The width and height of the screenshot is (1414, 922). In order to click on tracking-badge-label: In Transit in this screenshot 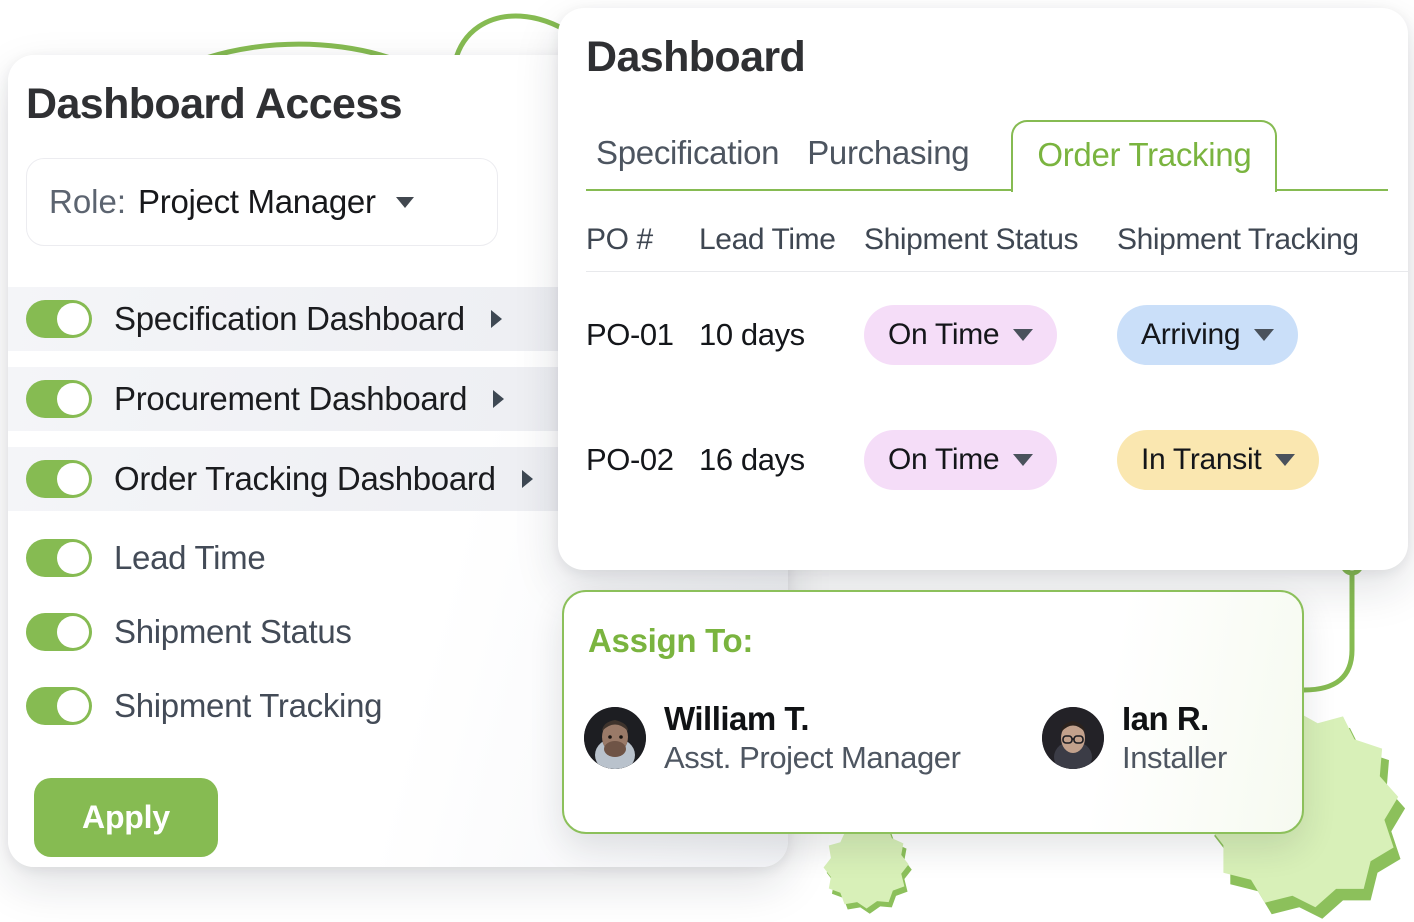, I will do `click(1201, 459)`.